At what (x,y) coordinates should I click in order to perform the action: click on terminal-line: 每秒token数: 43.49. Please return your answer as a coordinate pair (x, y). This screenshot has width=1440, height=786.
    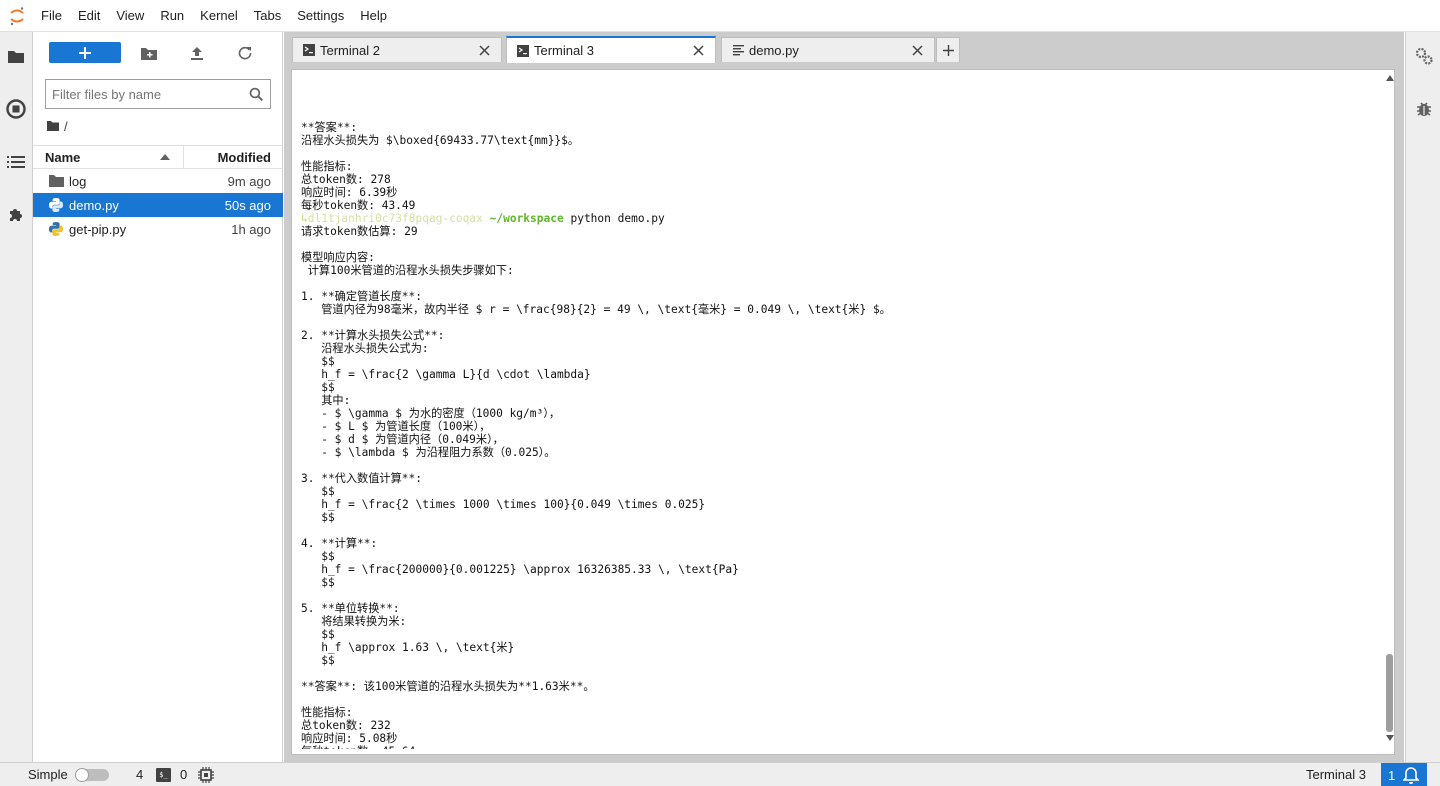
    Looking at the image, I should click on (358, 205).